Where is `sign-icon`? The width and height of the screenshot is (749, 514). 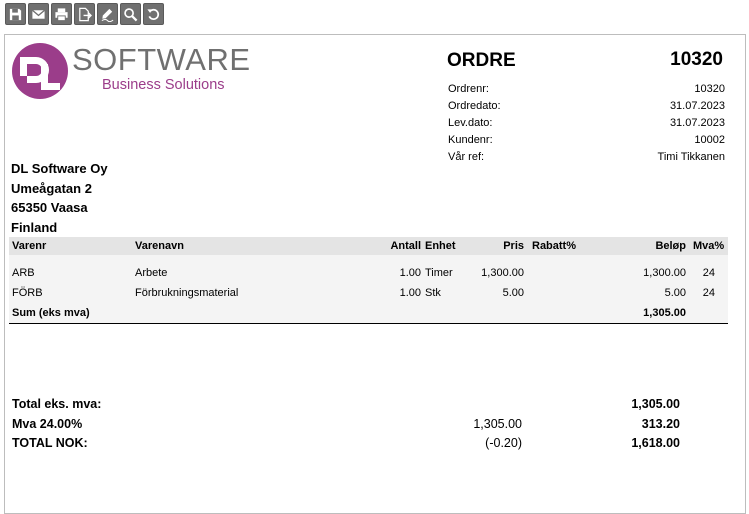 sign-icon is located at coordinates (107, 15).